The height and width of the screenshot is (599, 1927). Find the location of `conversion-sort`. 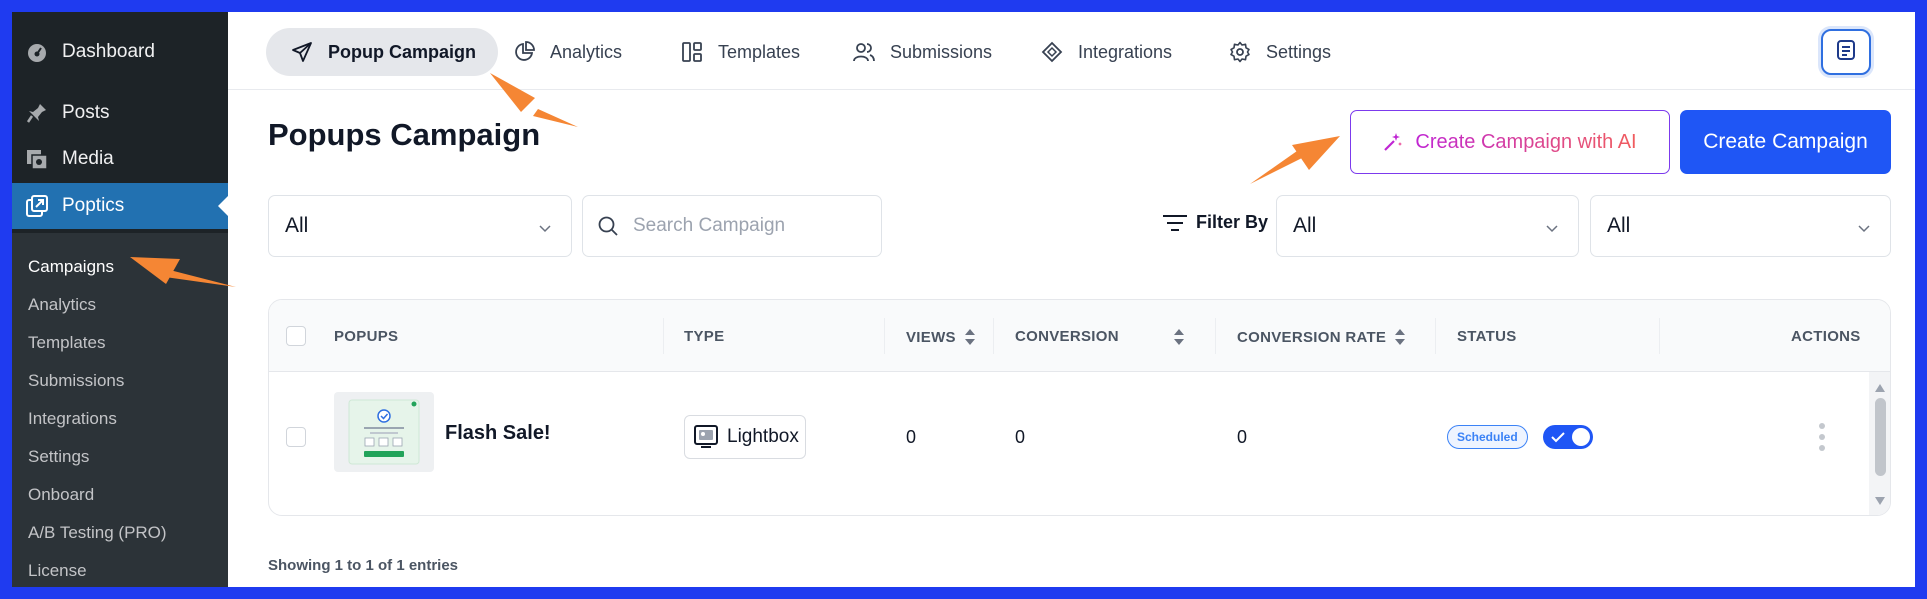

conversion-sort is located at coordinates (1175, 337).